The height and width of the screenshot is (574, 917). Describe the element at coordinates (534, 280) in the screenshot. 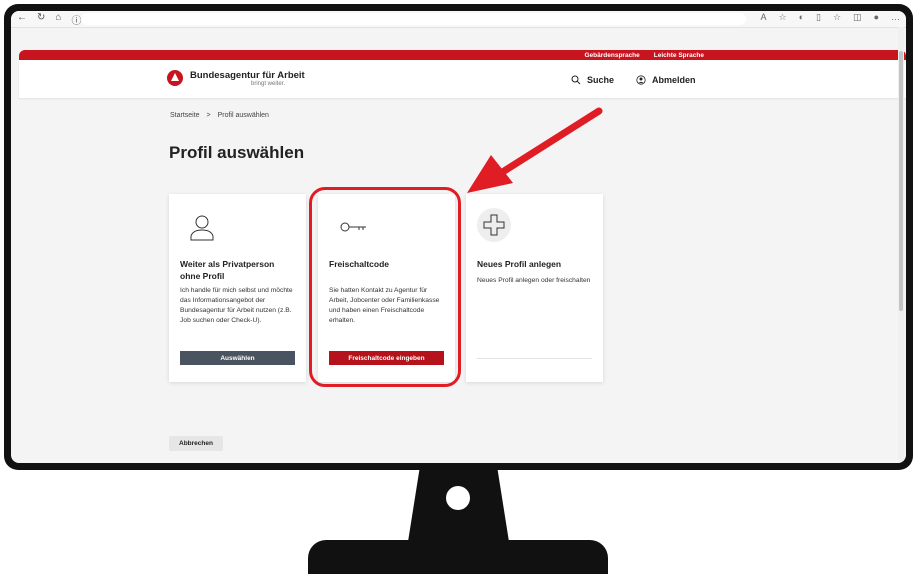

I see `card-description: Neues Profil anlegen oder freischalten` at that location.